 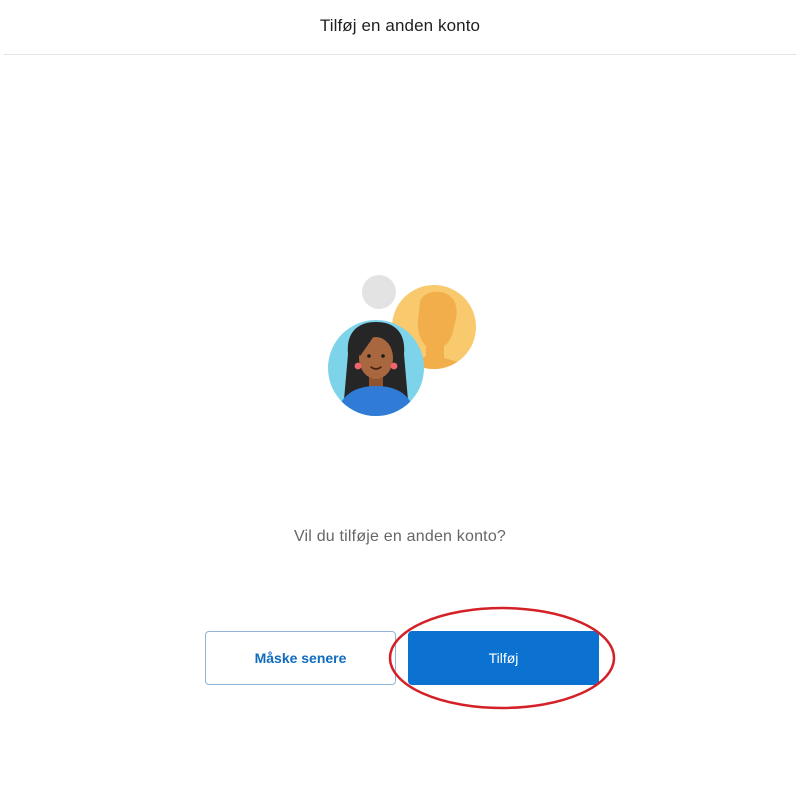 I want to click on page-title: Tilføj en anden konto, so click(x=400, y=25).